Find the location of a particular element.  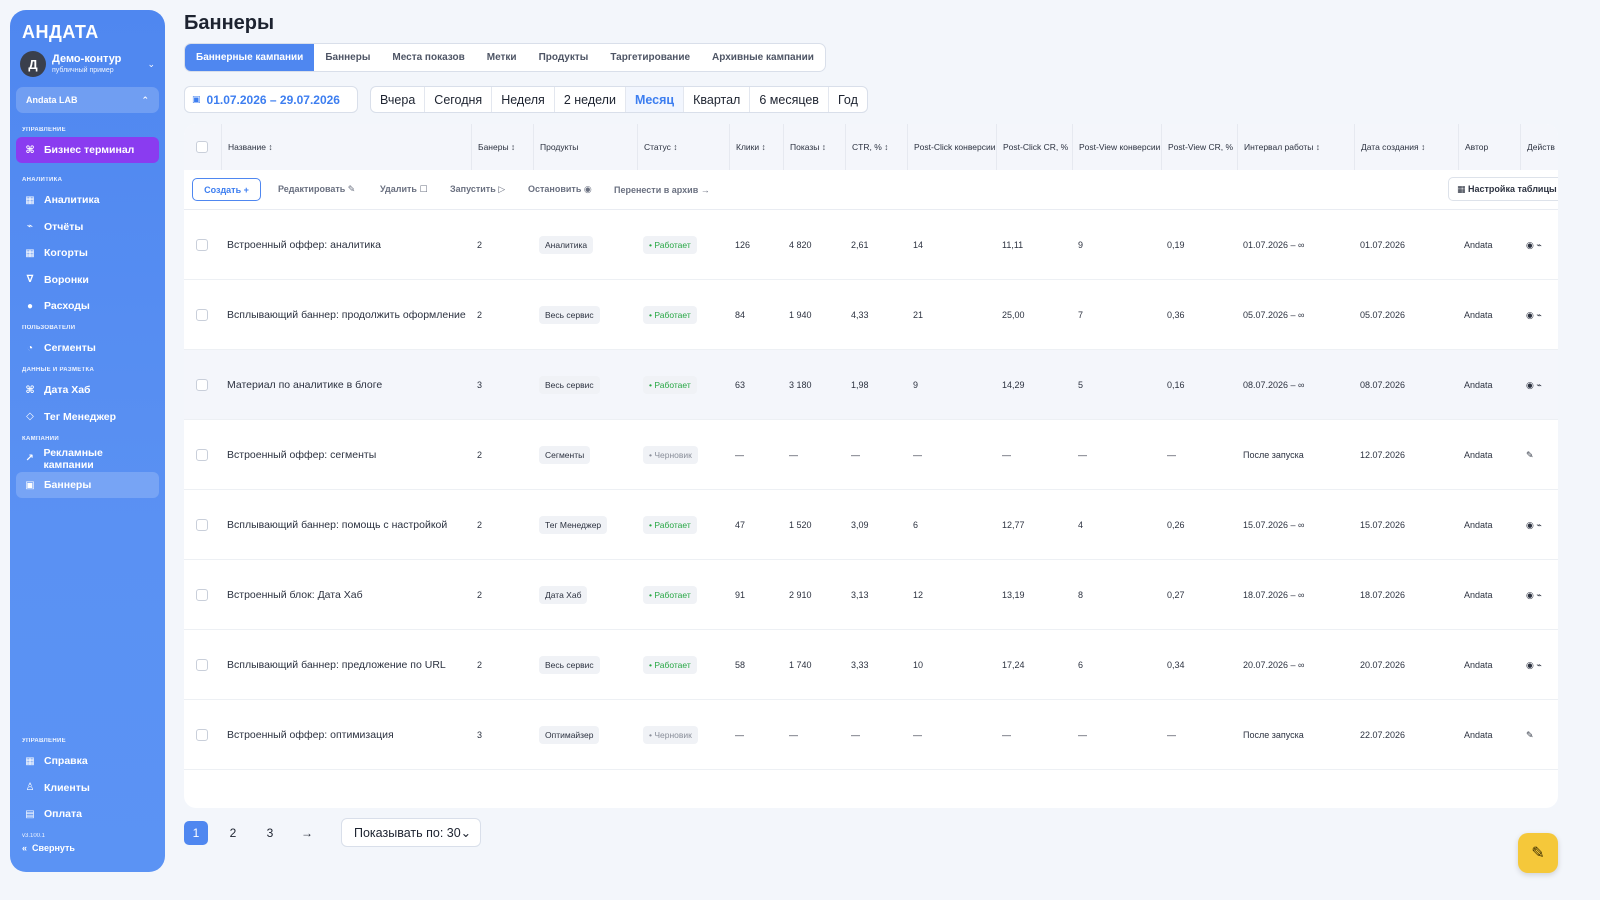

col-author: Автор is located at coordinates (1489, 147).